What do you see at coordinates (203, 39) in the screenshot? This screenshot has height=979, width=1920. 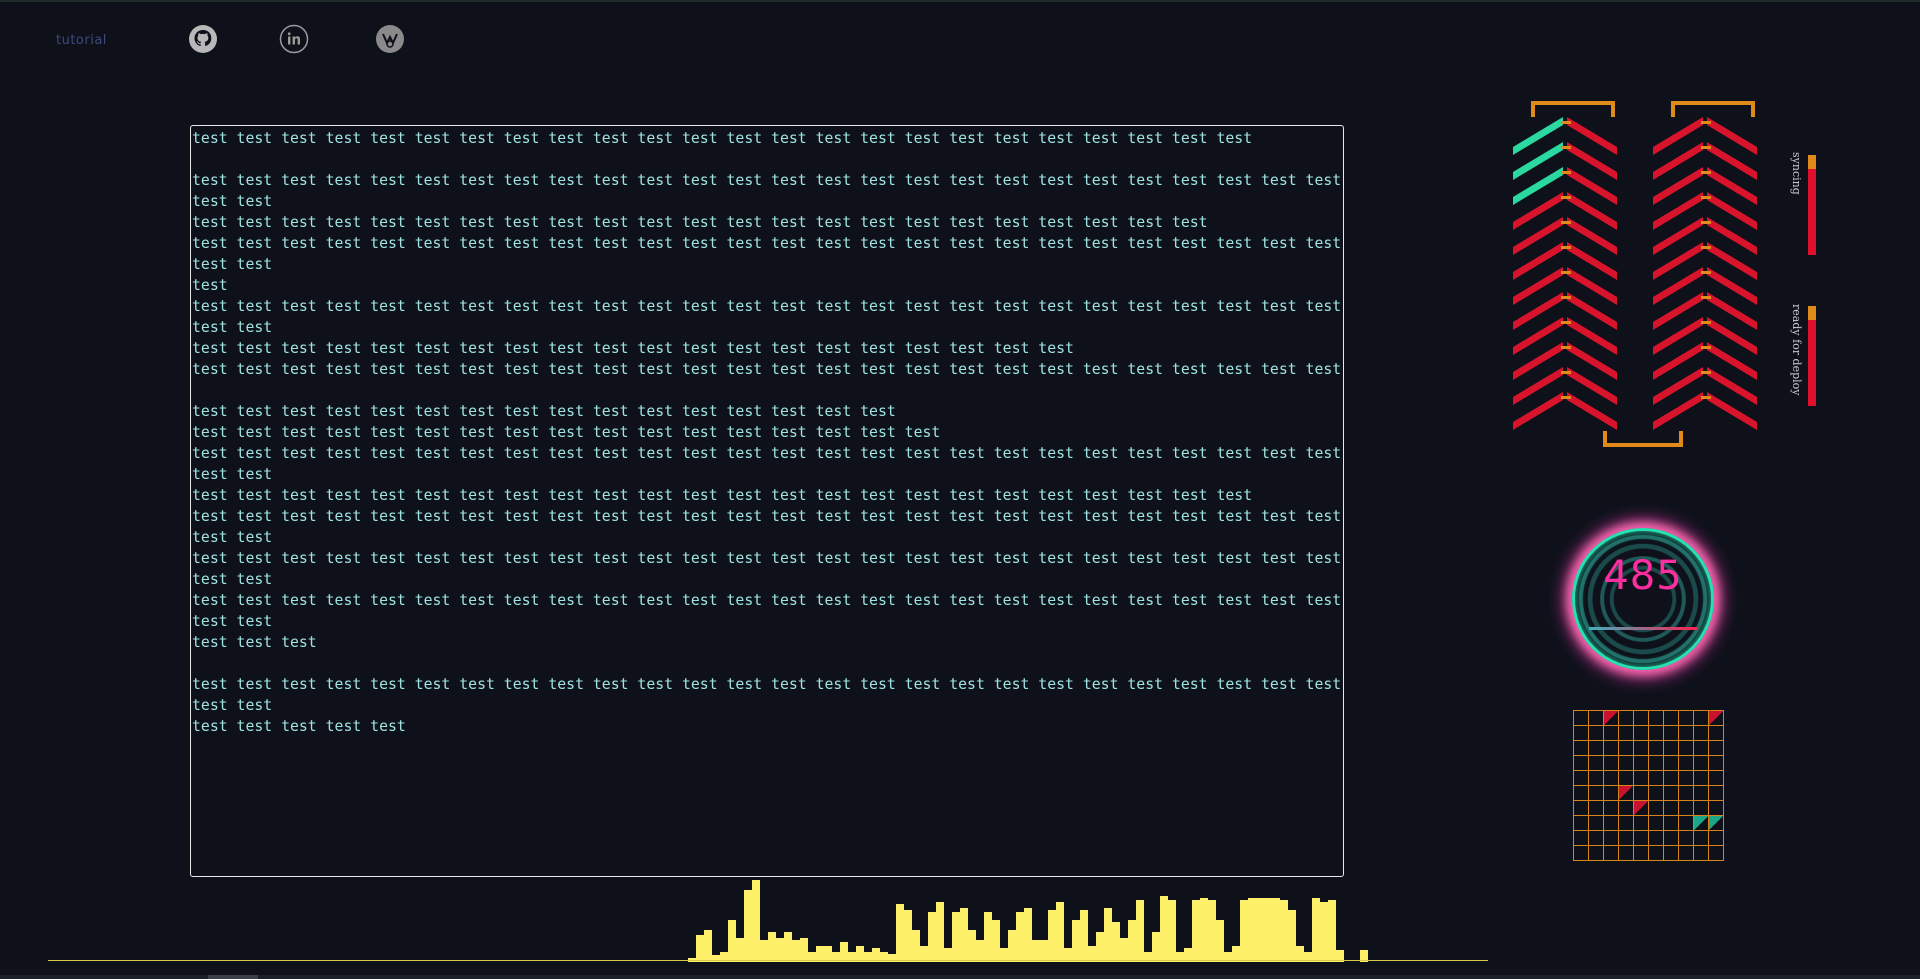 I see `github-icon` at bounding box center [203, 39].